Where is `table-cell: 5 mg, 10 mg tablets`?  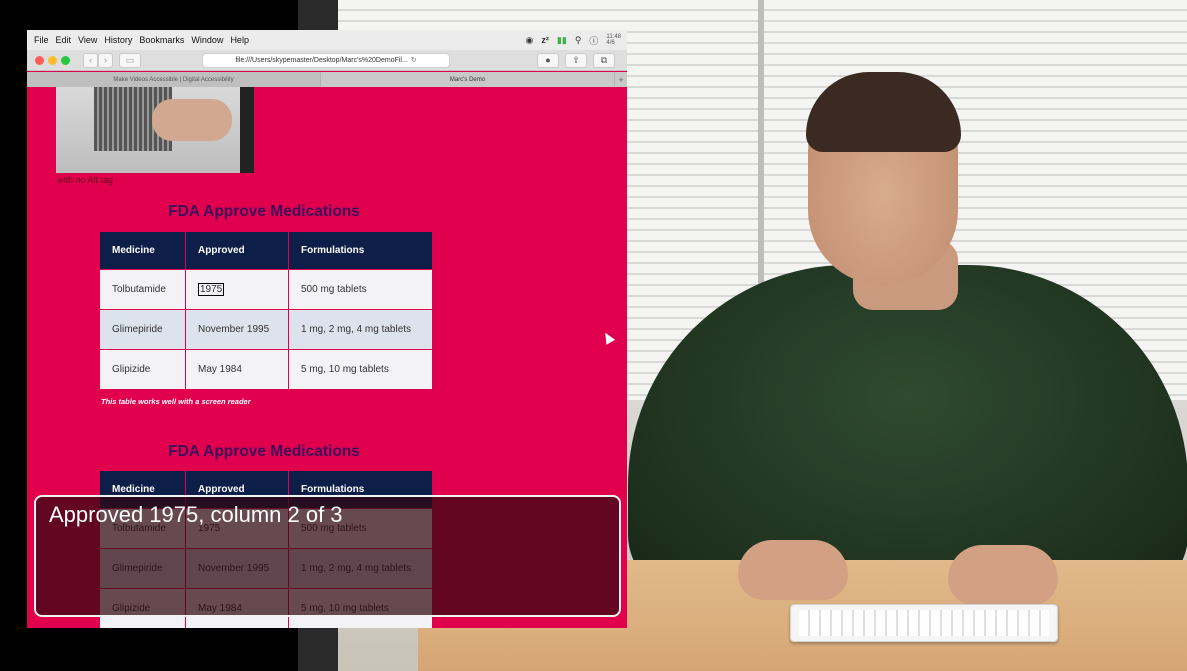
table-cell: 5 mg, 10 mg tablets is located at coordinates (360, 369).